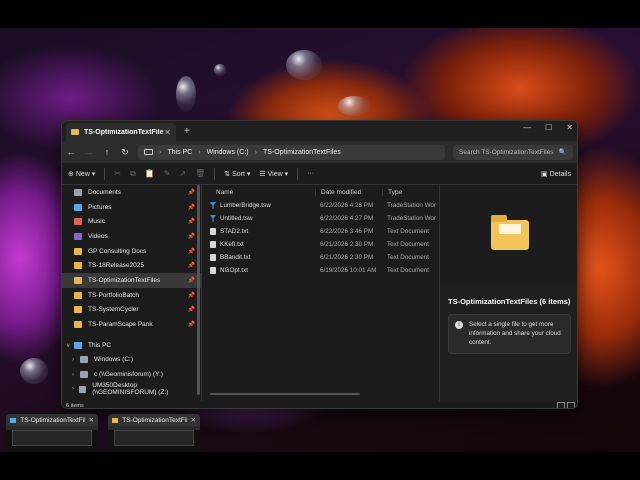 This screenshot has width=640, height=480. I want to click on back-button: ←, so click(71, 152).